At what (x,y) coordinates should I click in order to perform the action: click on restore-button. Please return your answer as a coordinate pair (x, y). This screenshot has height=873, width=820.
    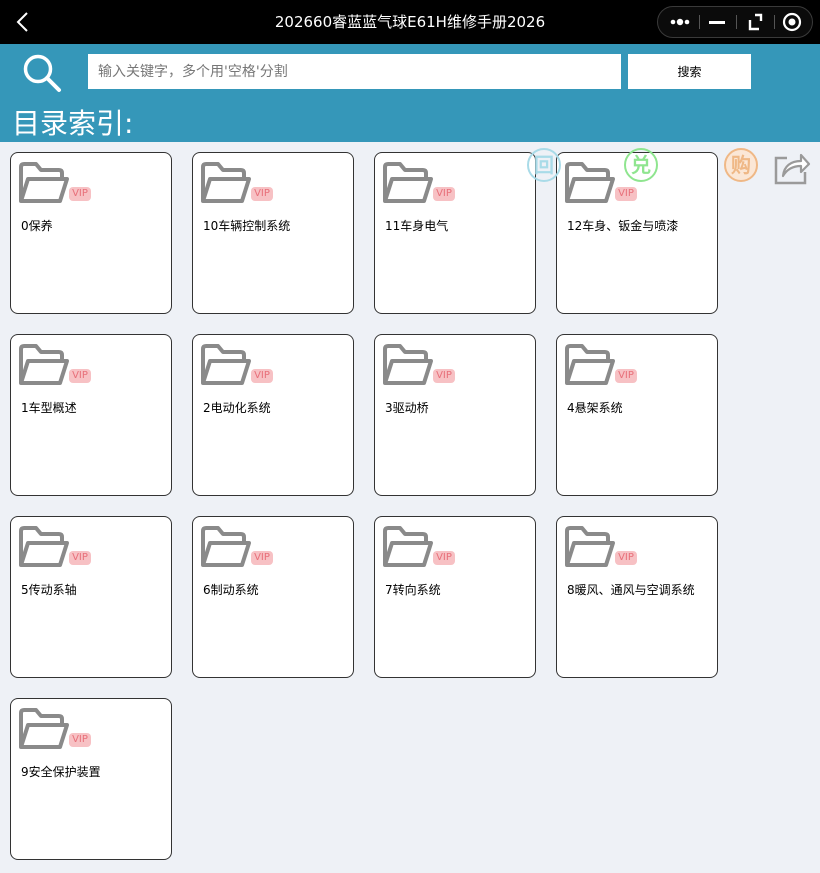
    Looking at the image, I should click on (755, 22).